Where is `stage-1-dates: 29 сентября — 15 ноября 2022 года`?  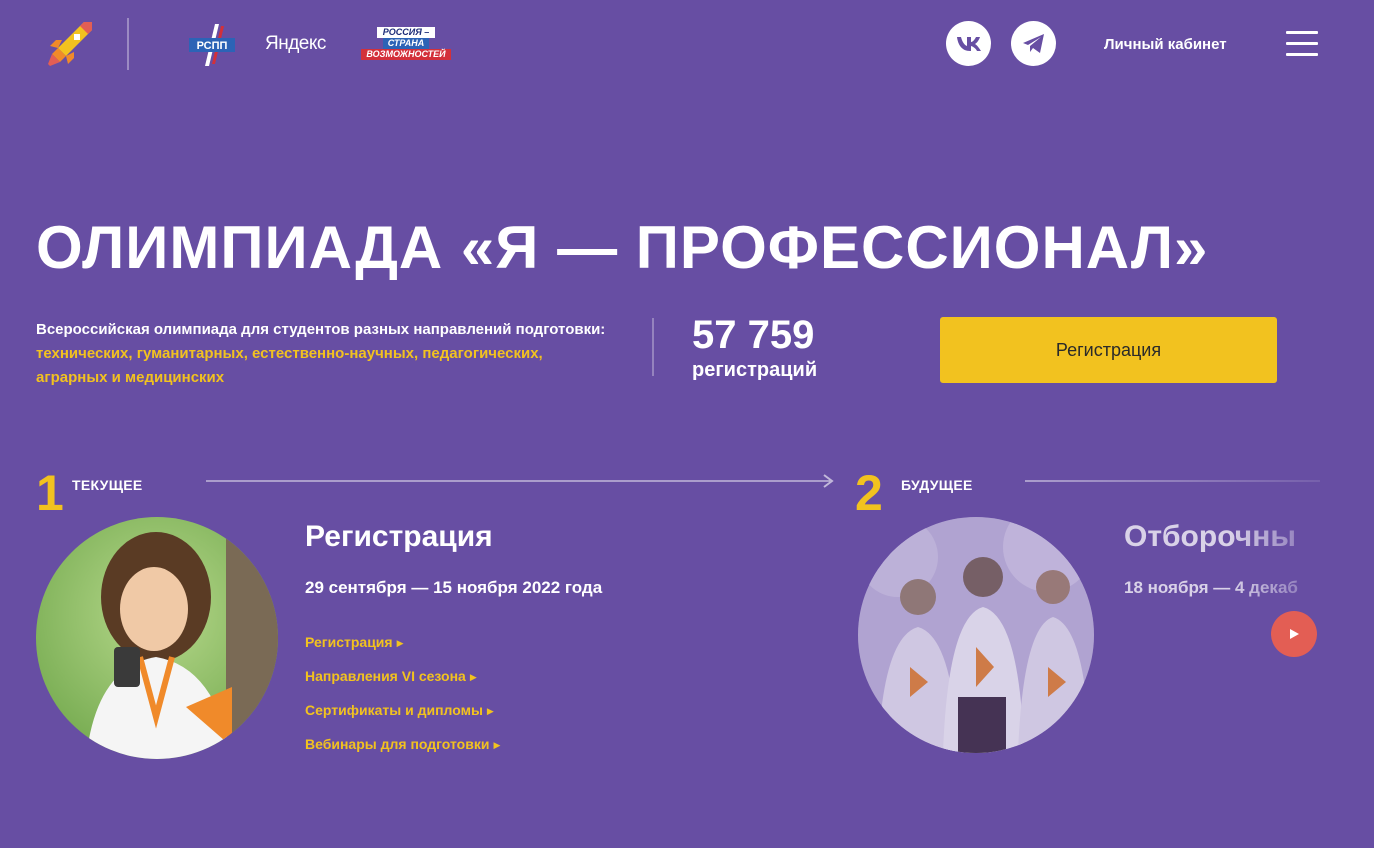
stage-1-dates: 29 сентября — 15 ноября 2022 года is located at coordinates (454, 587).